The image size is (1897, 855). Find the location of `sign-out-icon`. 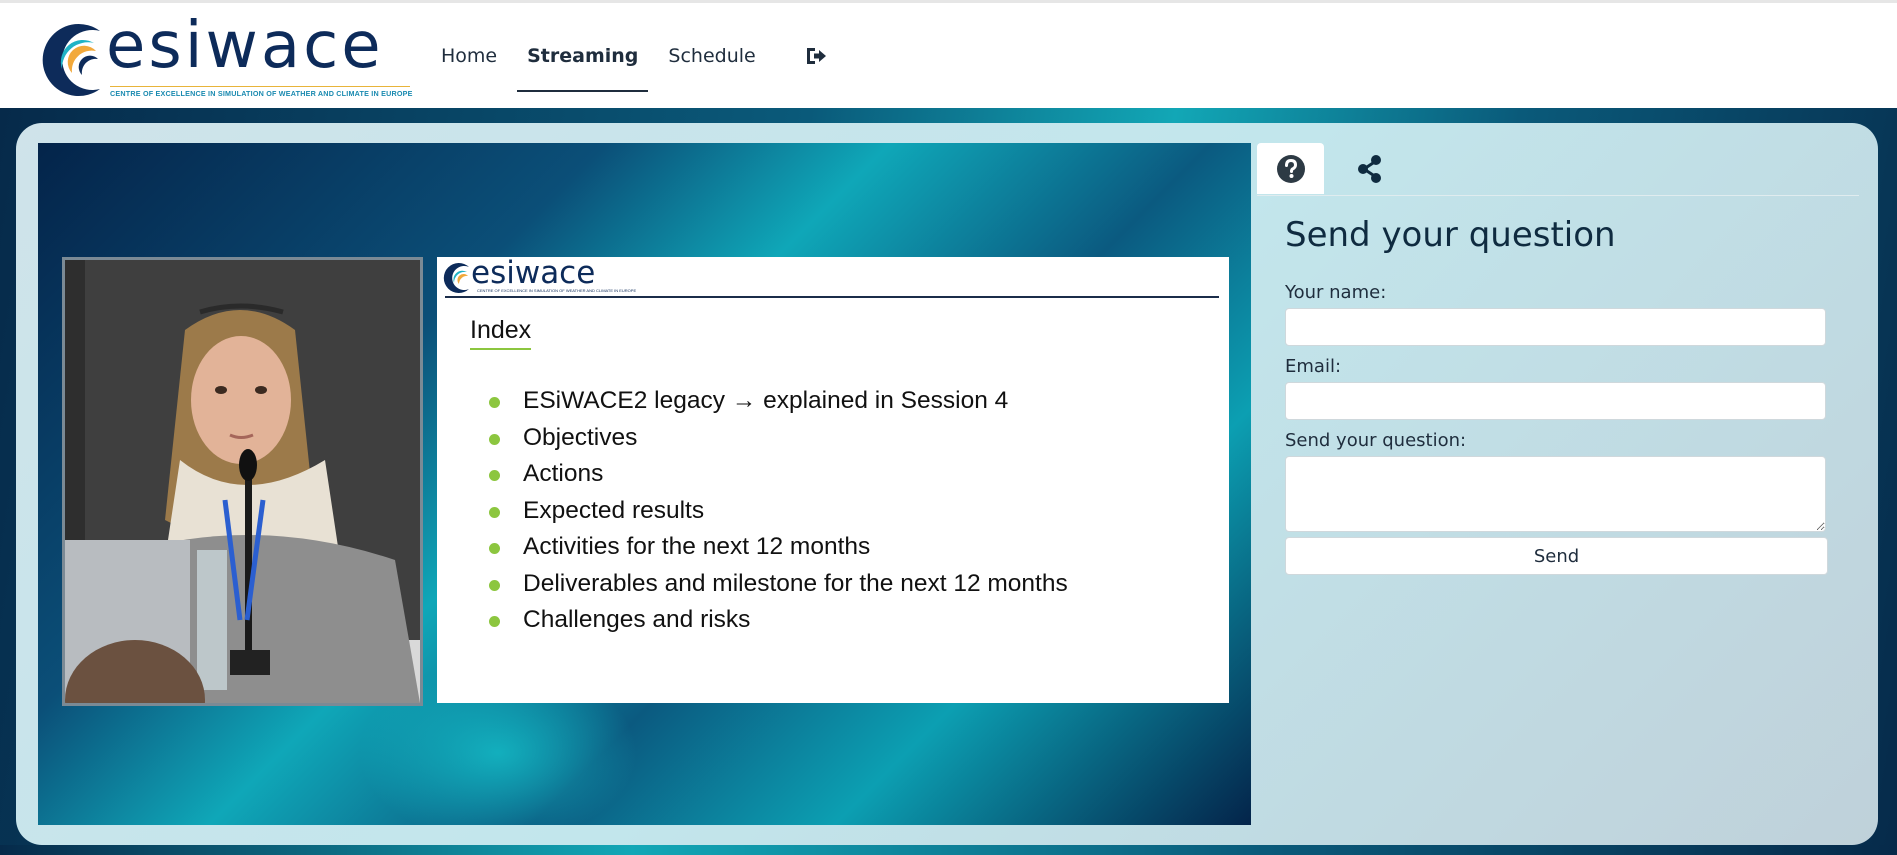

sign-out-icon is located at coordinates (816, 56).